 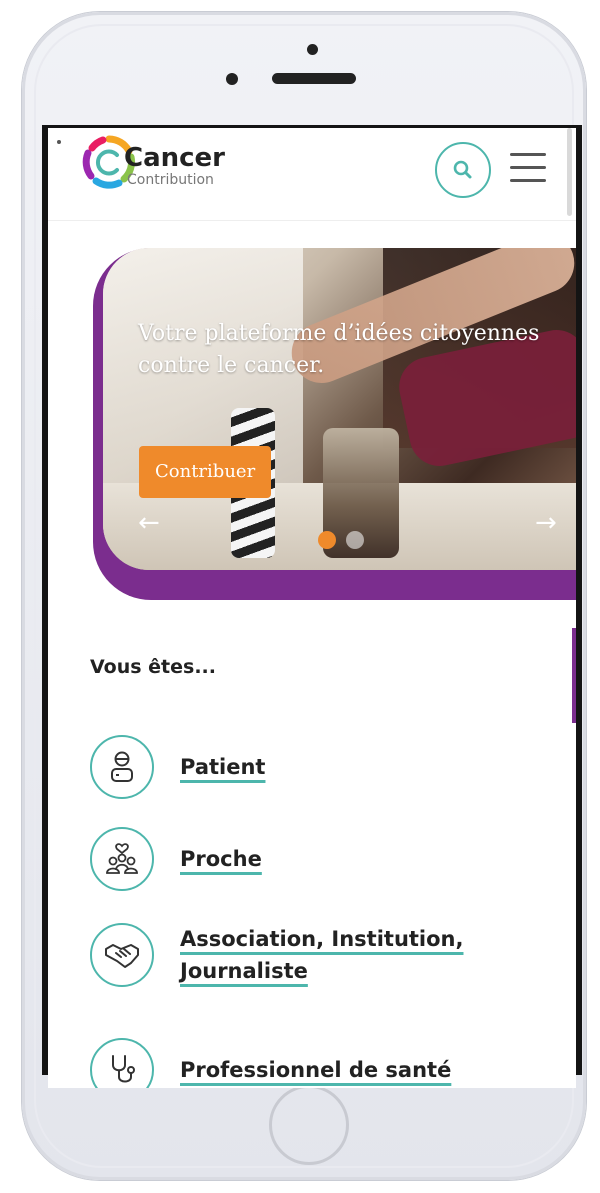 I want to click on search-button, so click(x=463, y=170).